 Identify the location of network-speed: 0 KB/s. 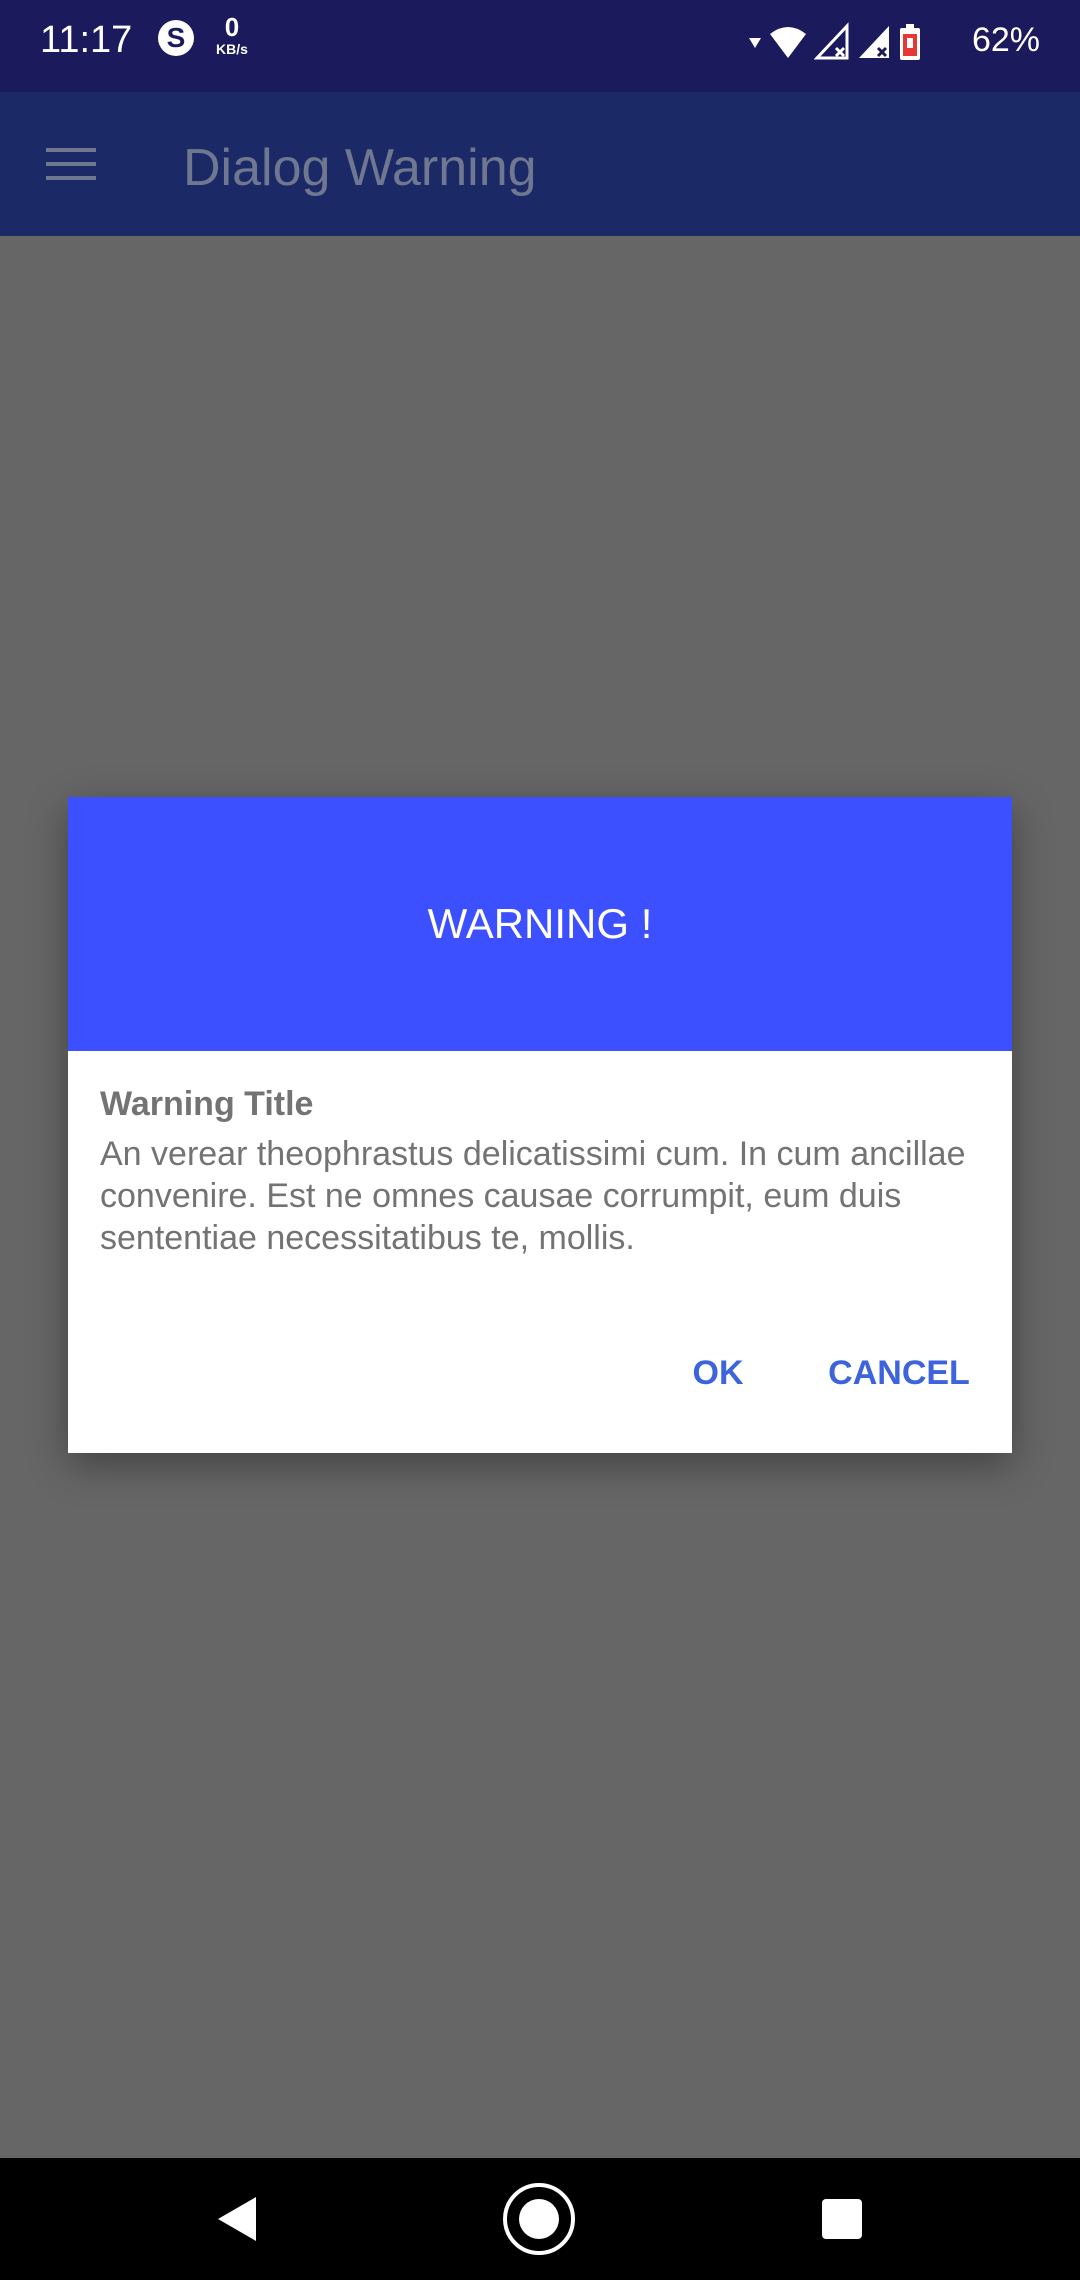
(232, 35).